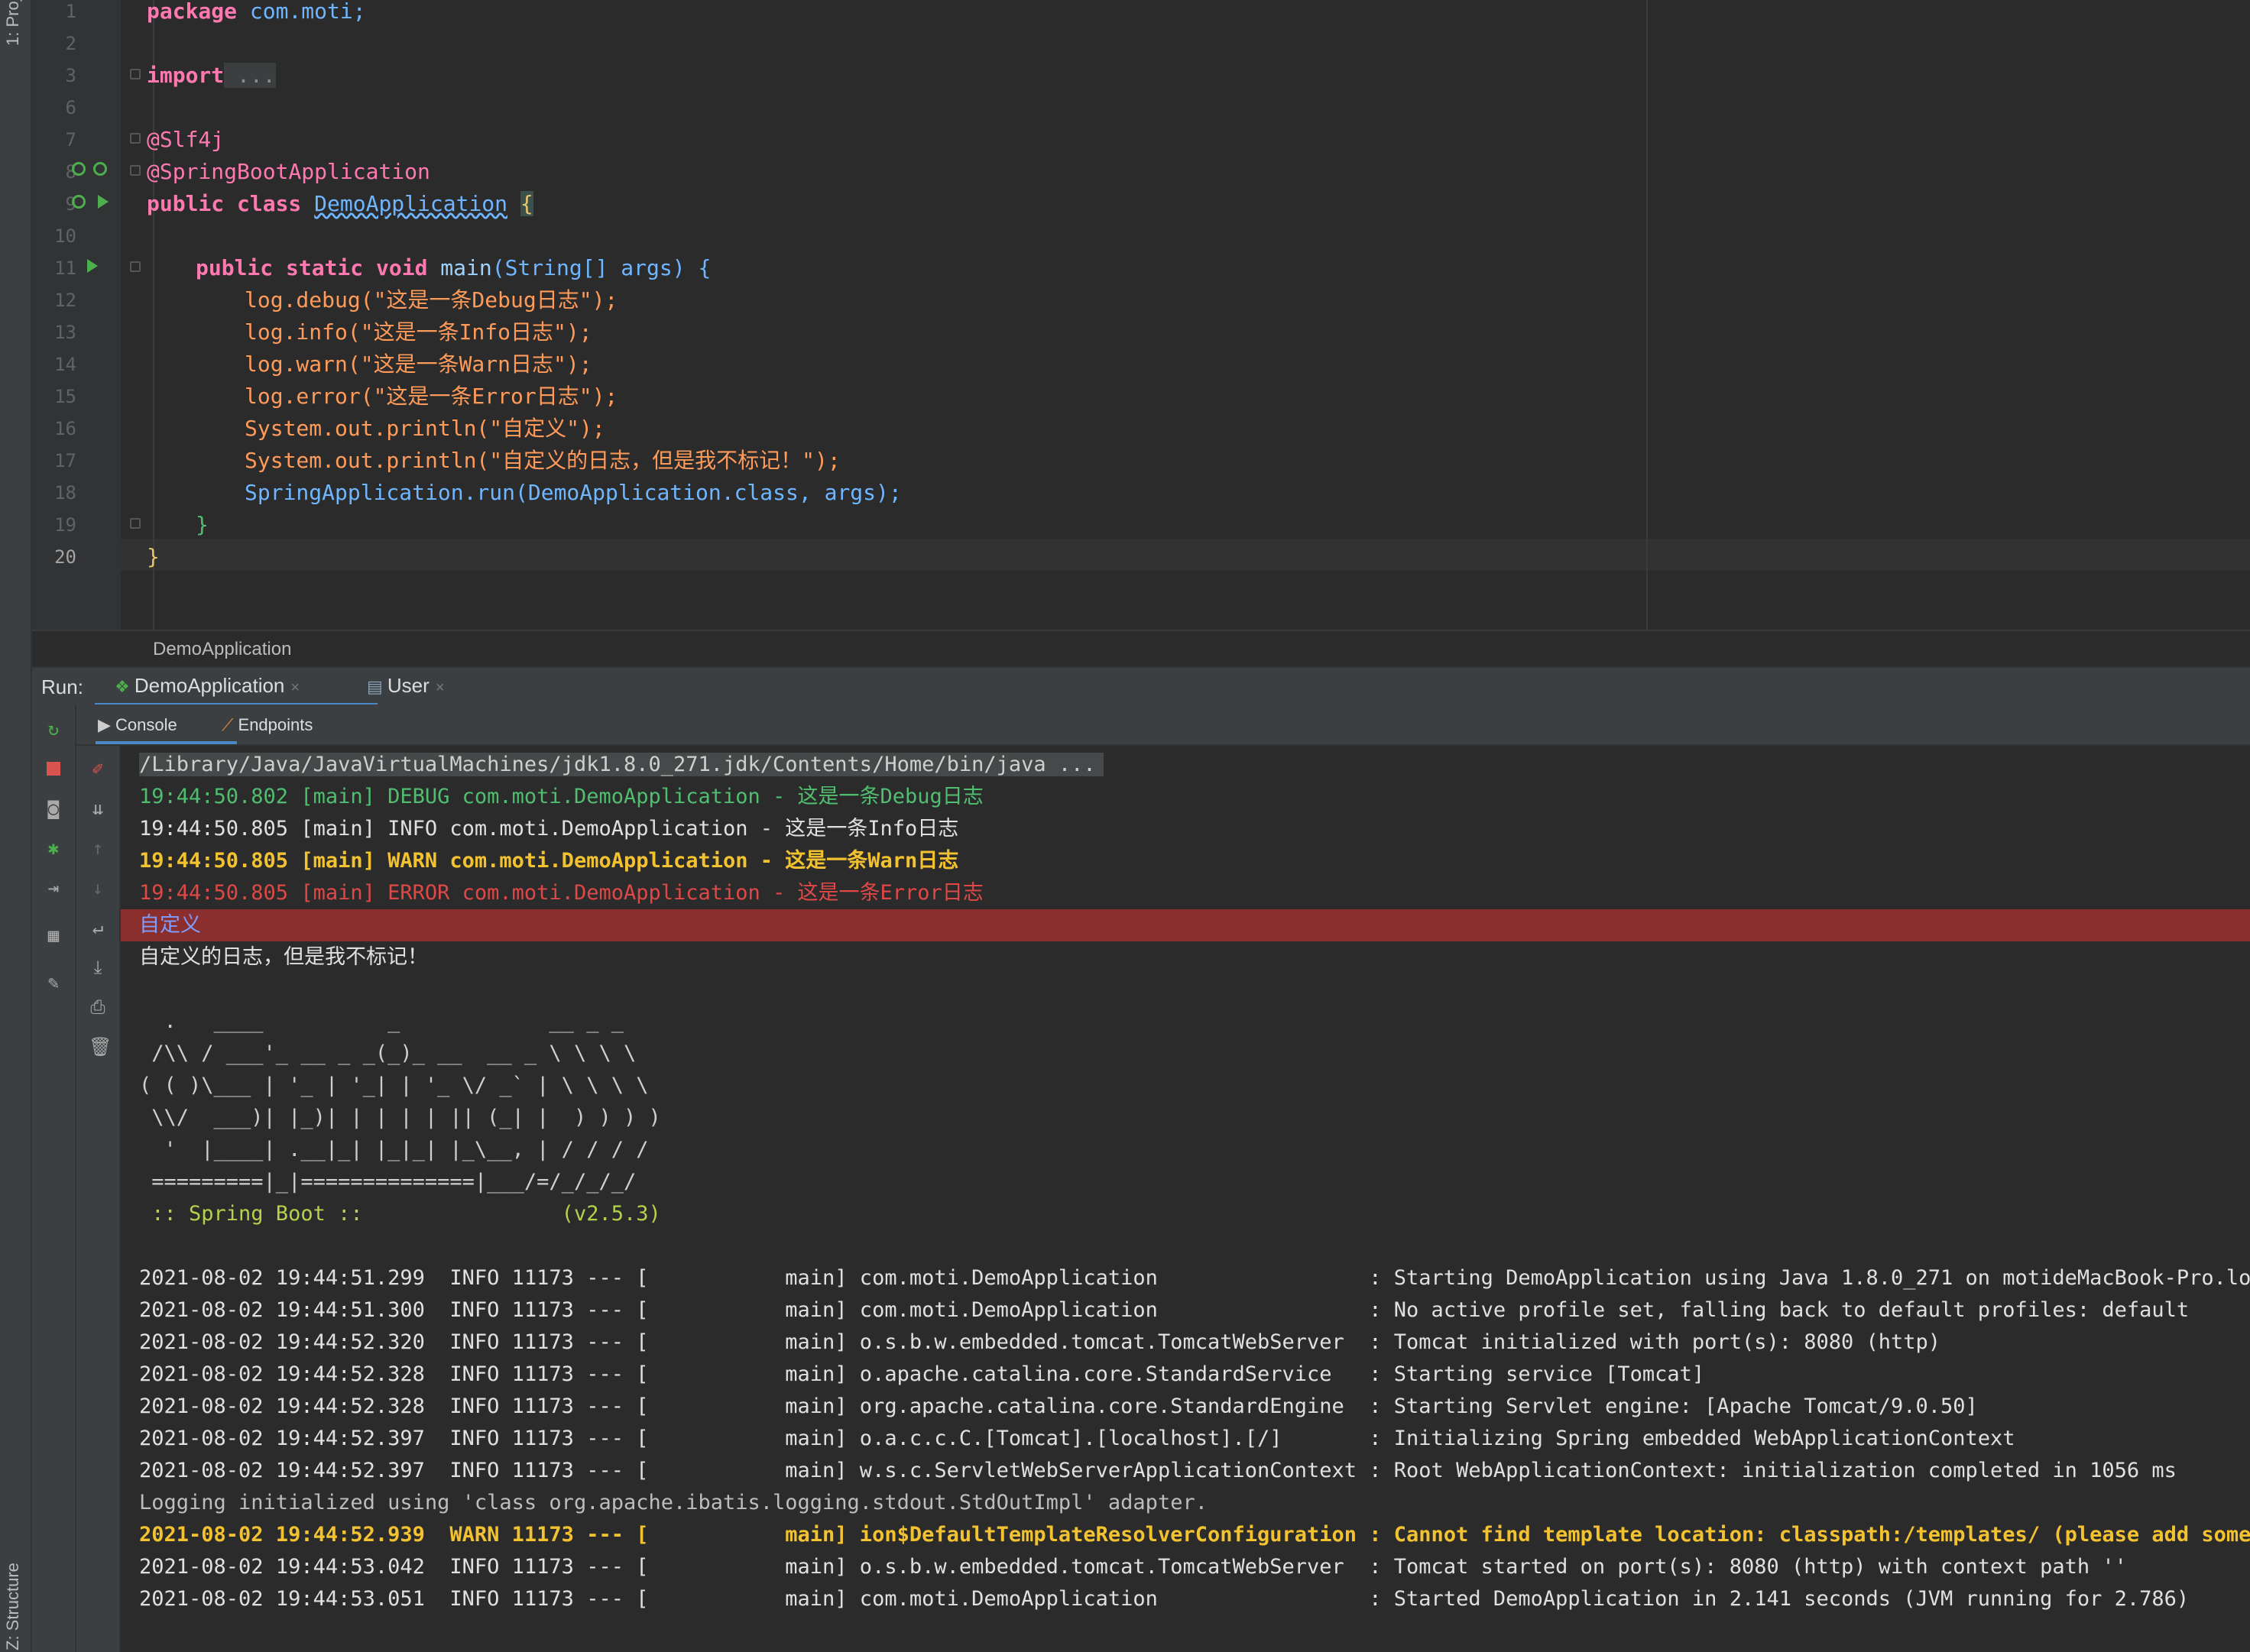 The image size is (2250, 1652). I want to click on line-number: 2, so click(70, 43).